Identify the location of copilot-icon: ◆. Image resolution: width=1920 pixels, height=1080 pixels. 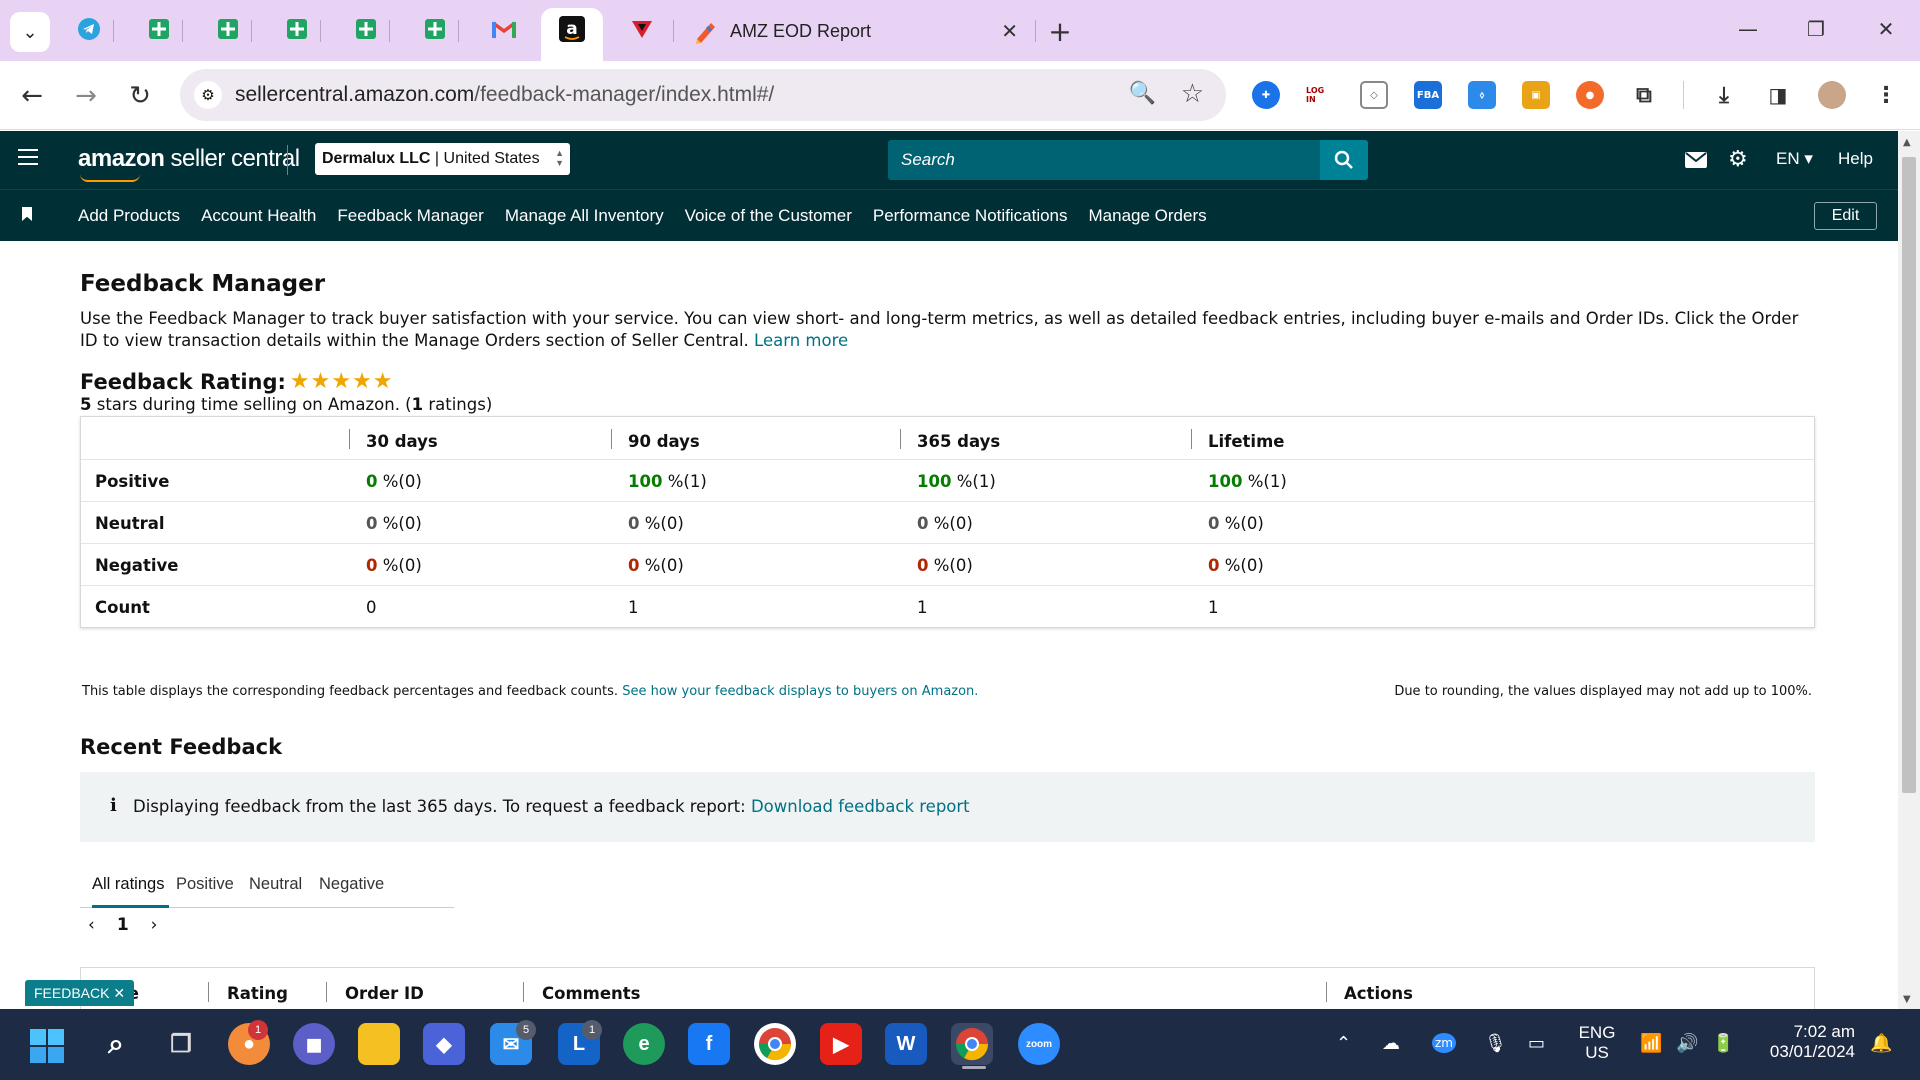
(444, 1044).